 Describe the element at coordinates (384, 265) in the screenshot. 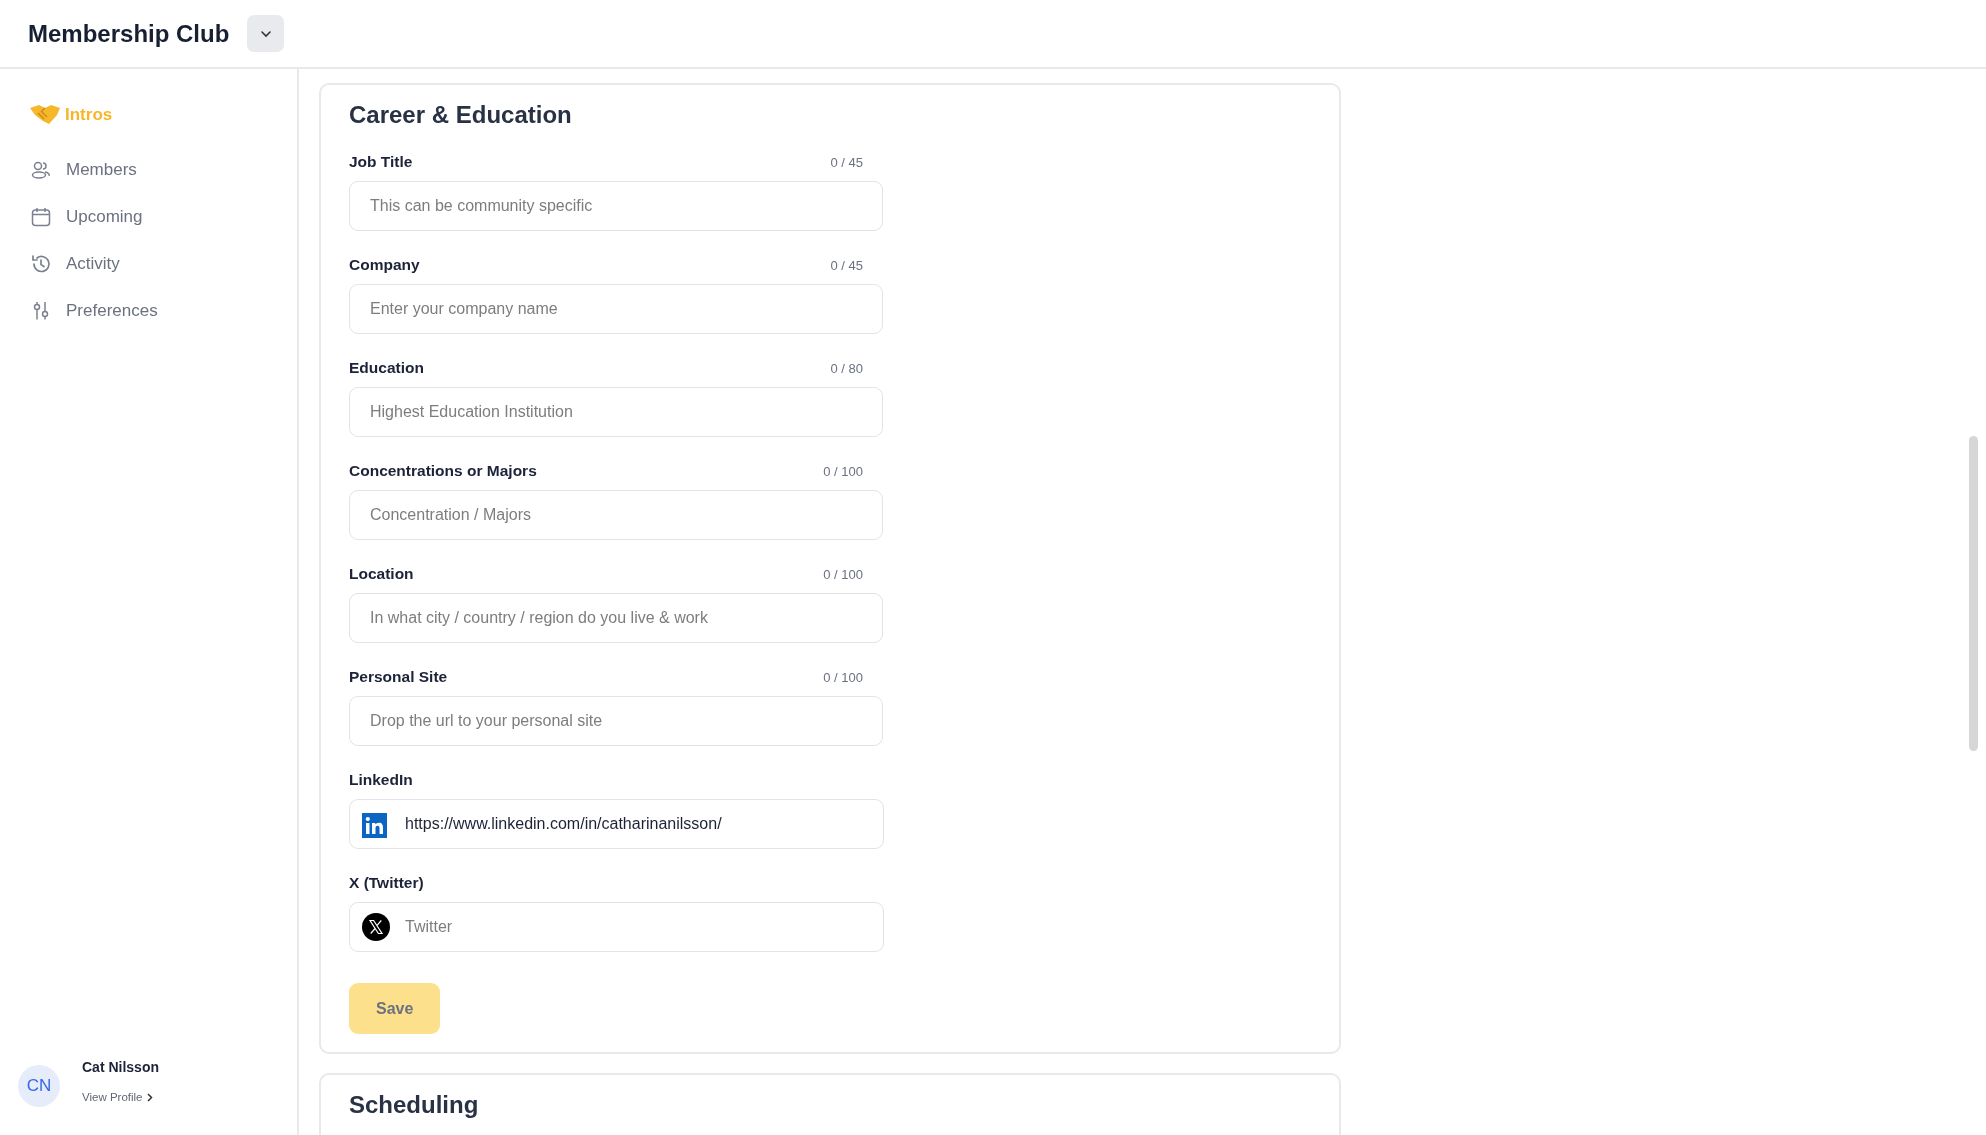

I see `field-label: Company` at that location.